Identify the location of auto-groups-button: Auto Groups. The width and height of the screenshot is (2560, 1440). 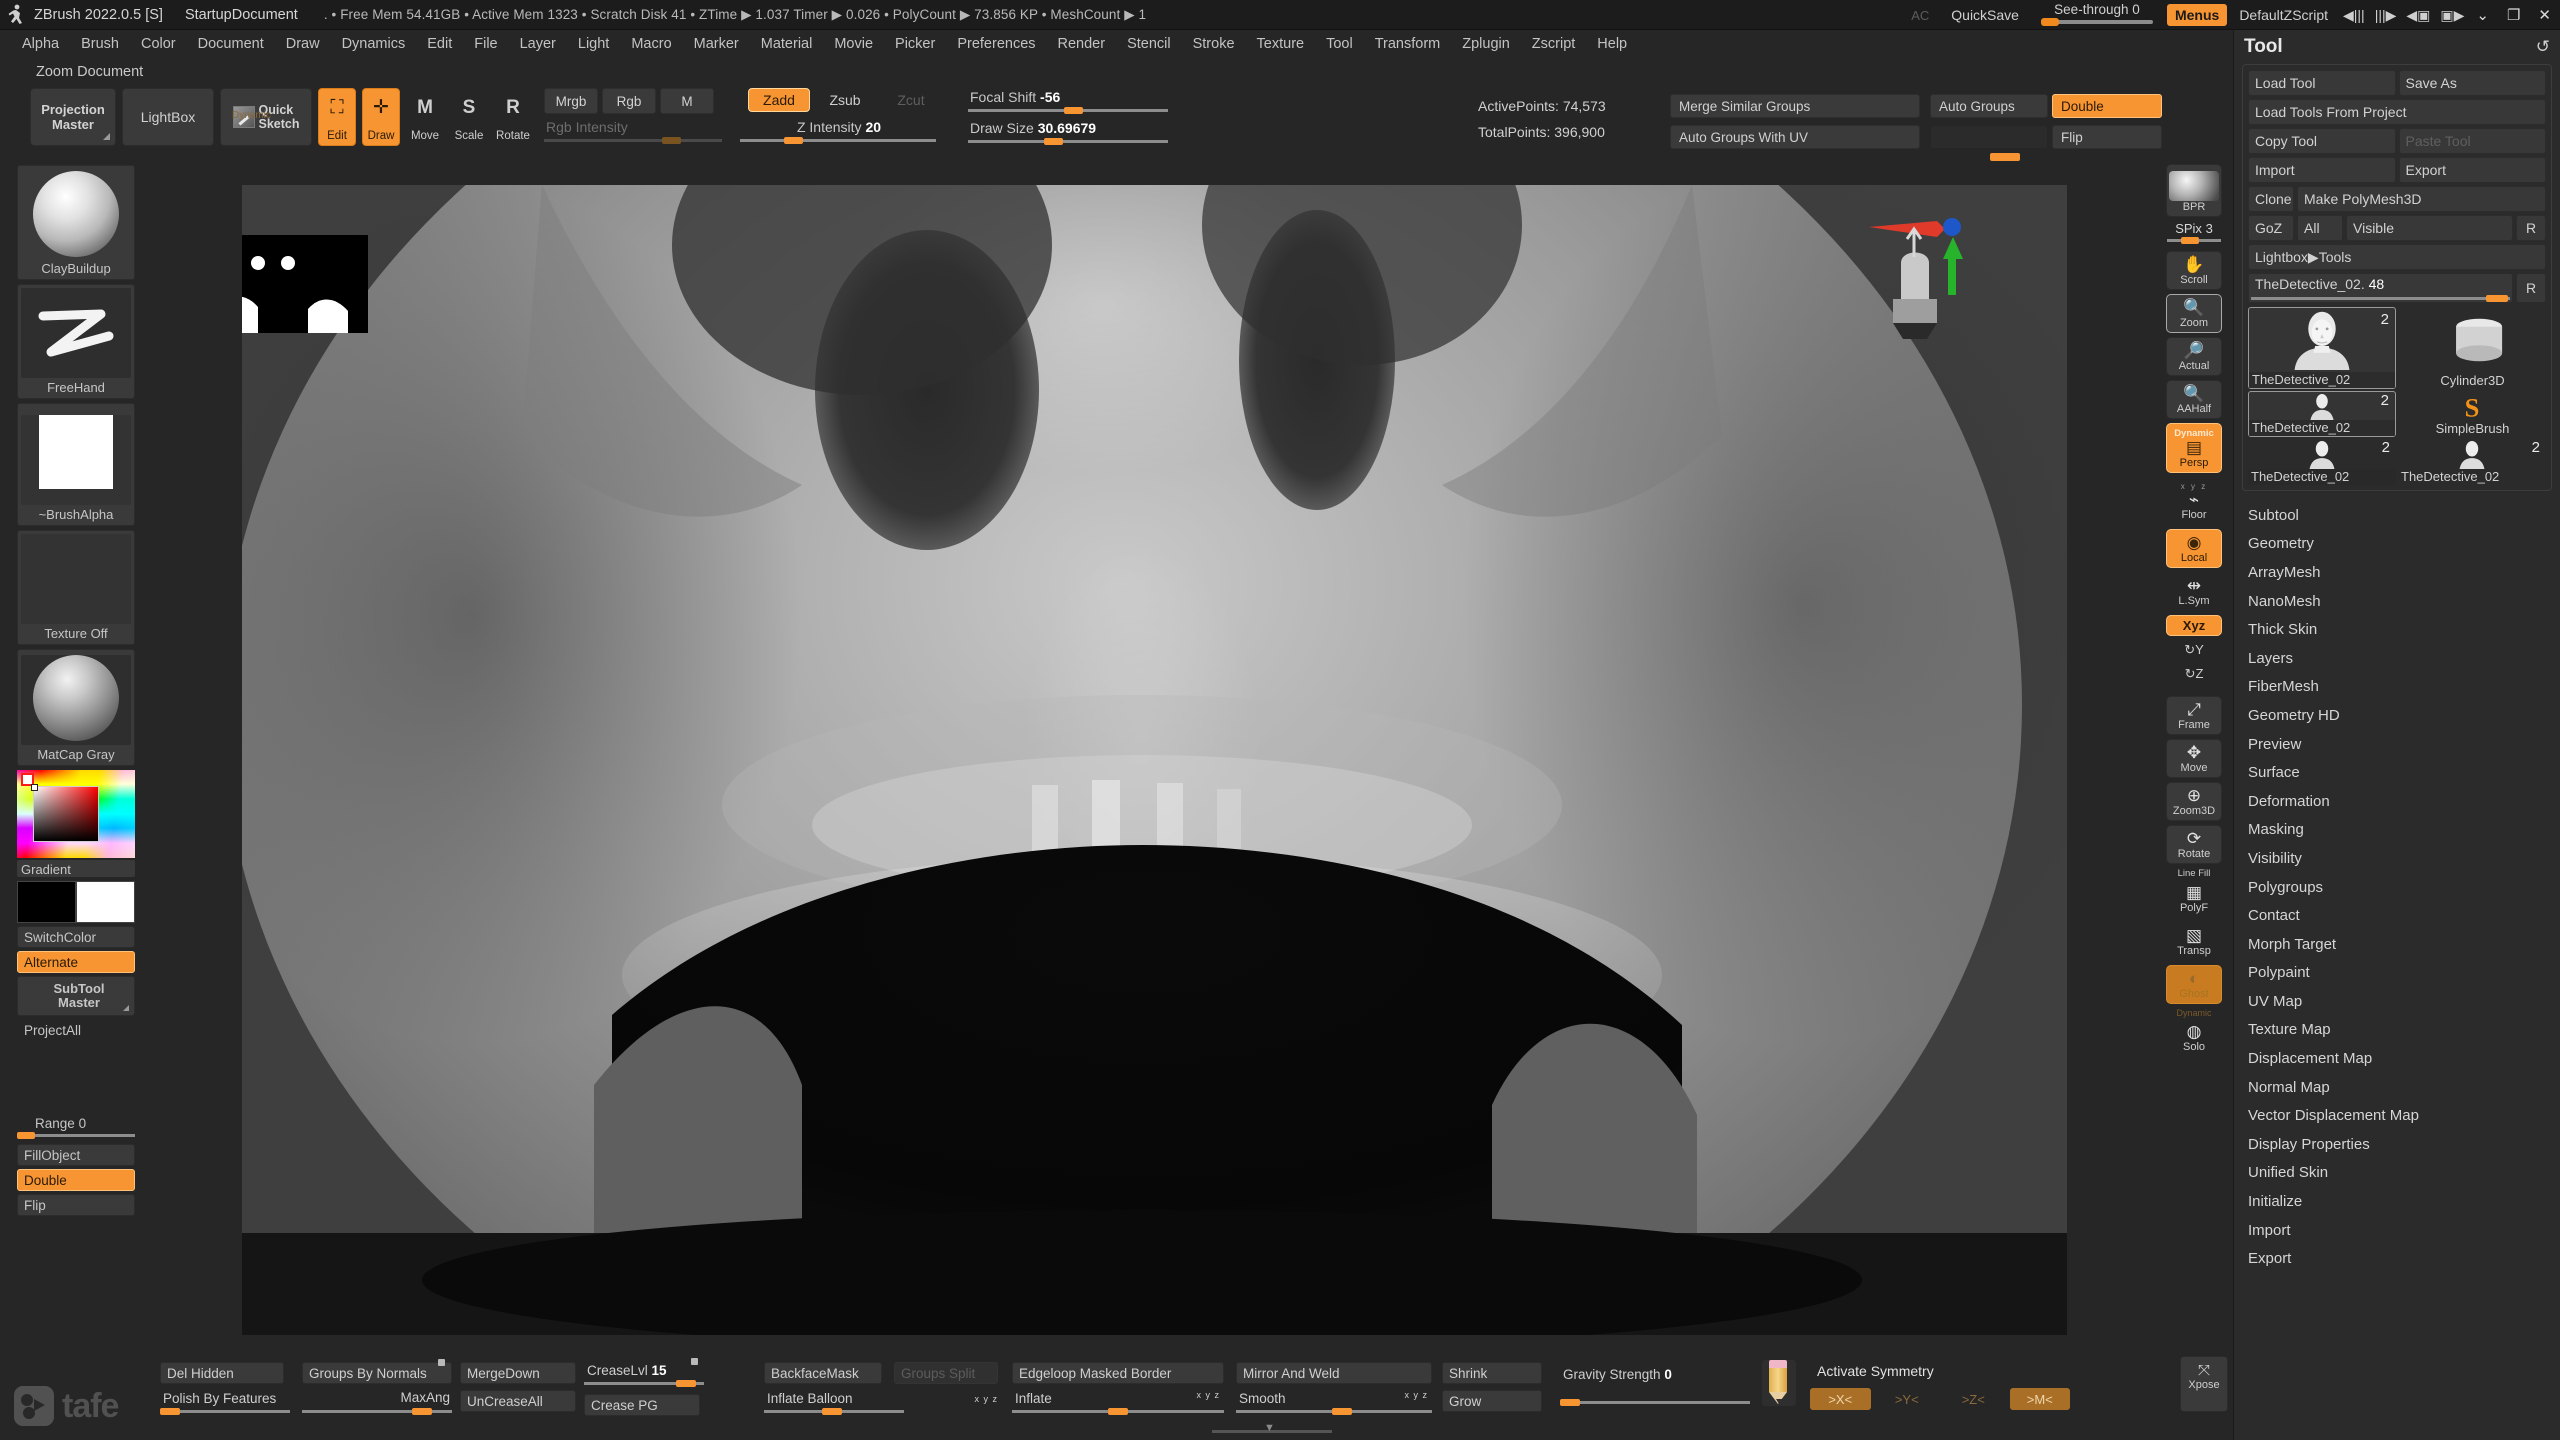
(1989, 106).